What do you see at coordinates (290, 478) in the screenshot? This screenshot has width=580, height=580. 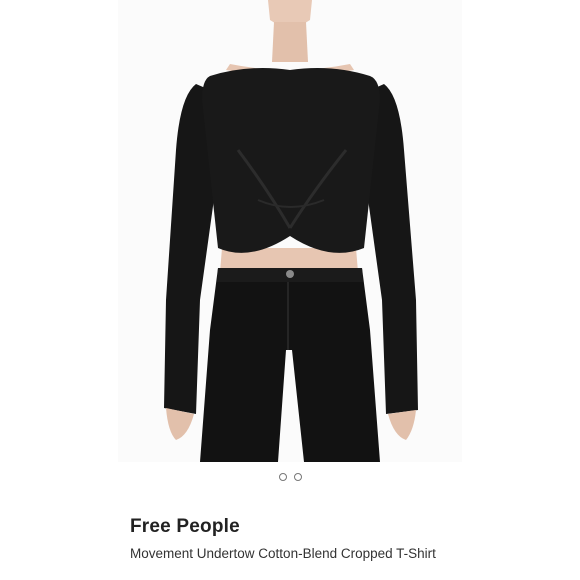 I see `gallery-pagination` at bounding box center [290, 478].